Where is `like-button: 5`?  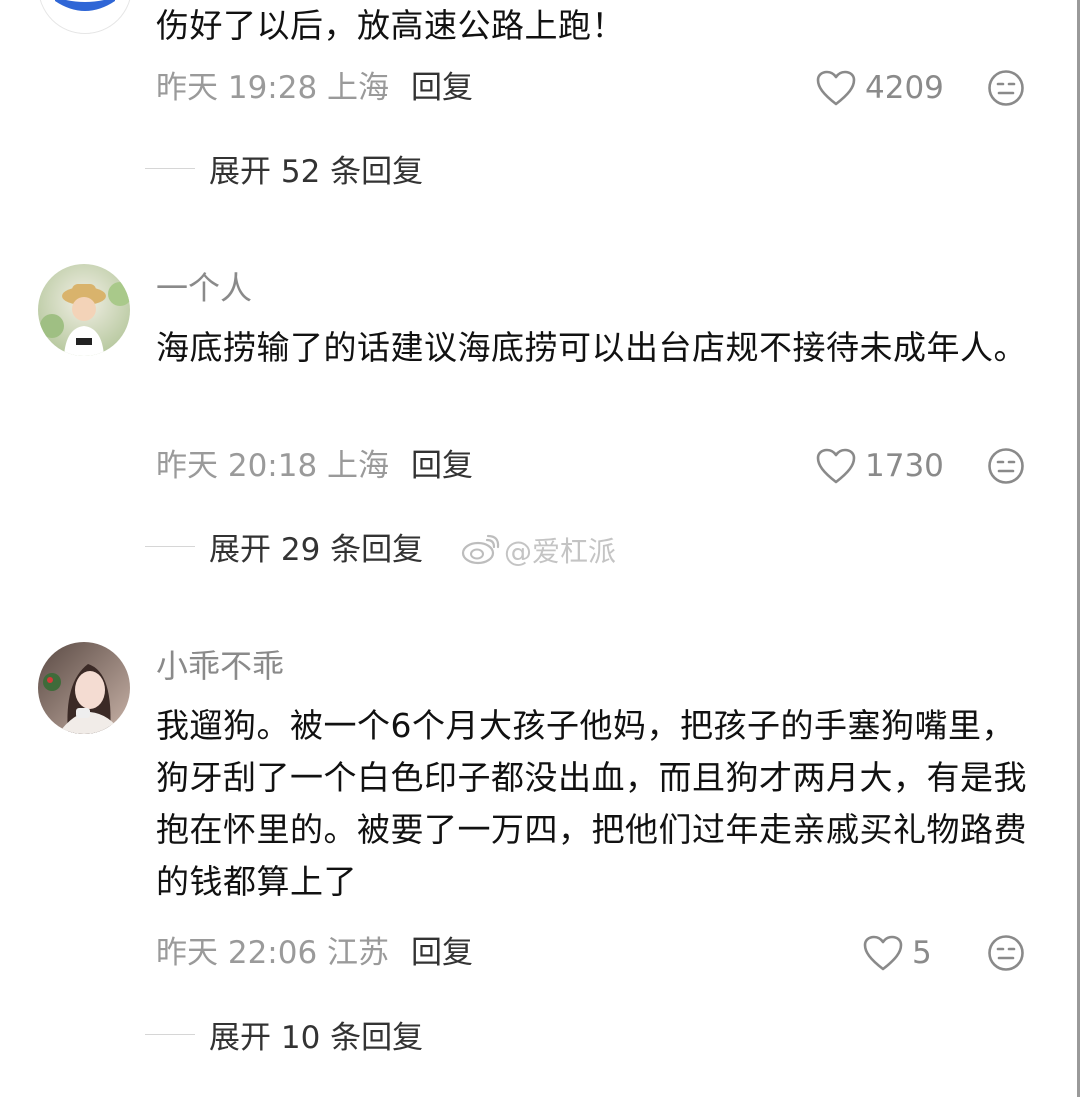 like-button: 5 is located at coordinates (897, 953).